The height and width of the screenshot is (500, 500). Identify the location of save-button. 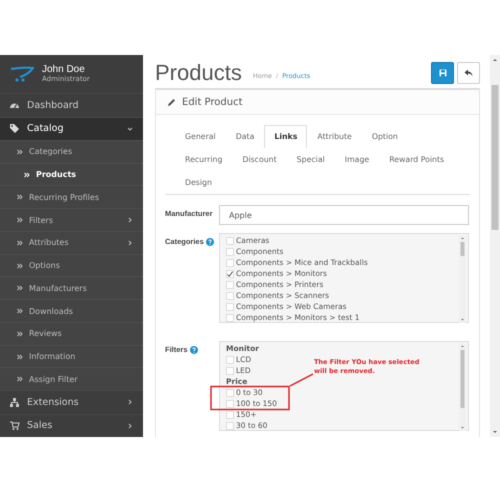
(442, 73).